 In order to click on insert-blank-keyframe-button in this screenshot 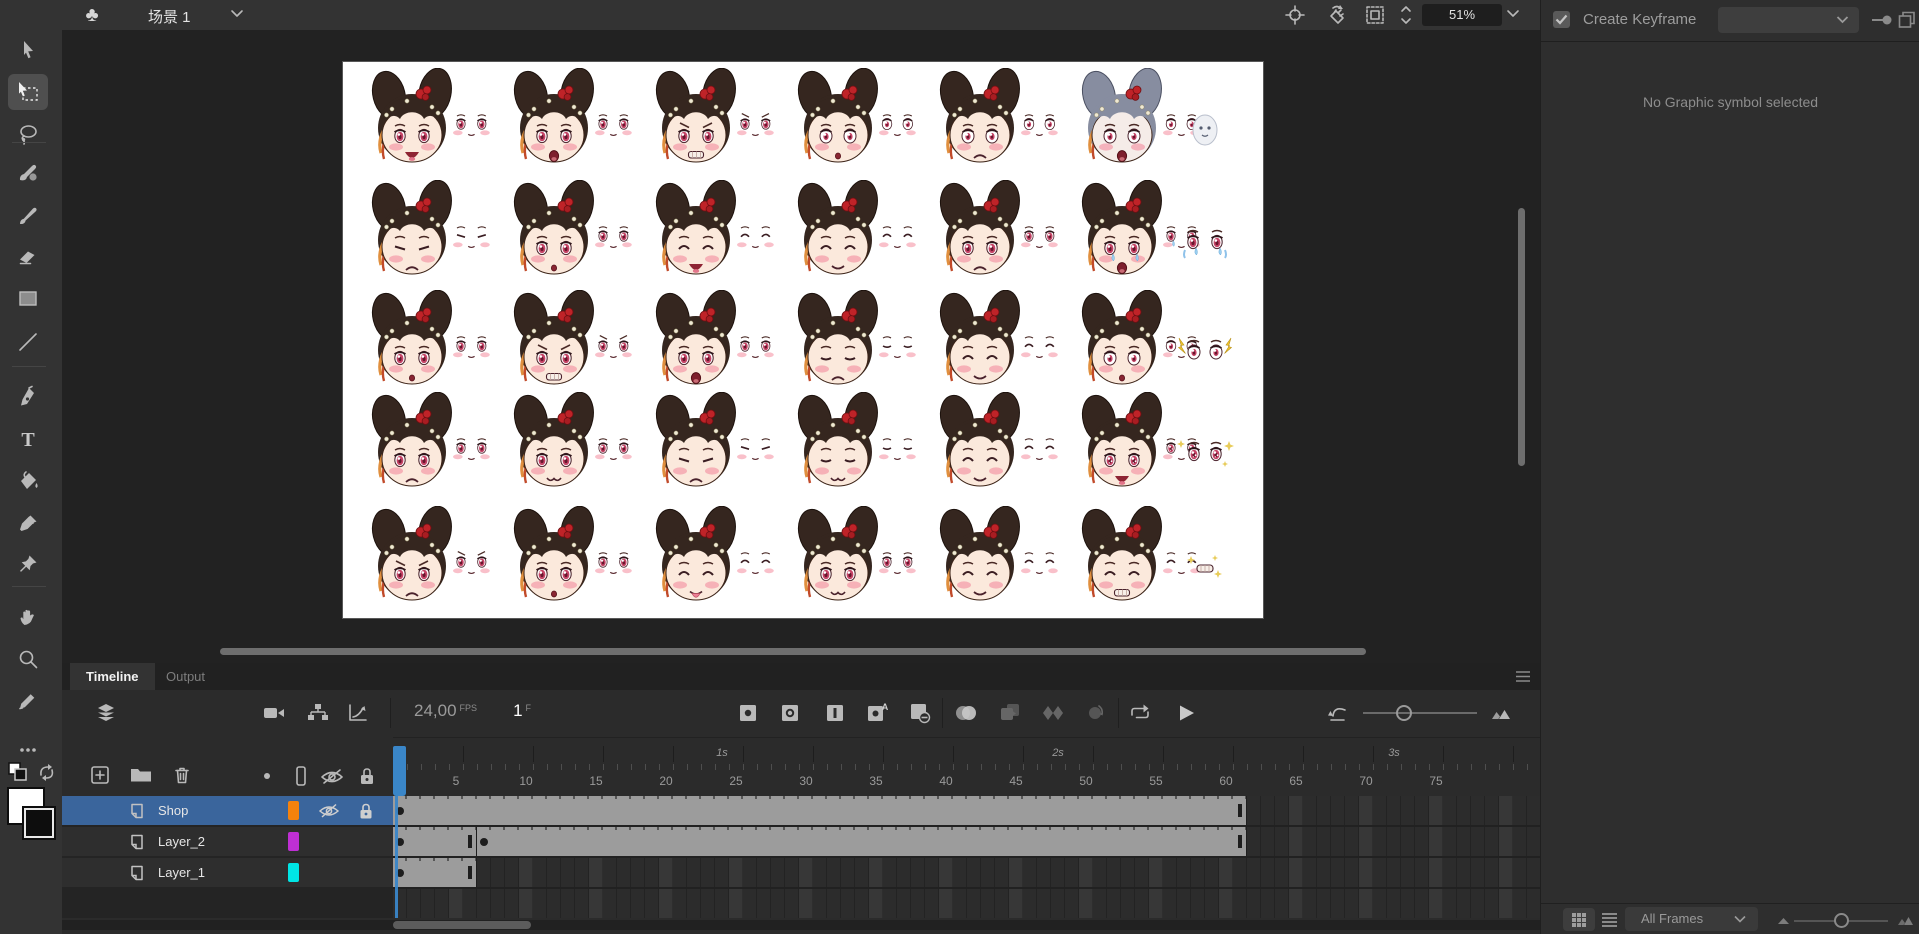, I will do `click(790, 713)`.